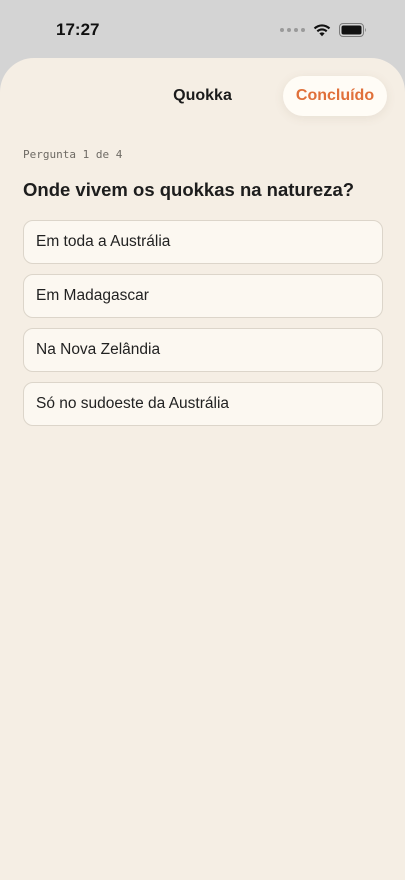 Image resolution: width=405 pixels, height=880 pixels. Describe the element at coordinates (203, 242) in the screenshot. I see `answer-option-1: Em toda a Austrália` at that location.